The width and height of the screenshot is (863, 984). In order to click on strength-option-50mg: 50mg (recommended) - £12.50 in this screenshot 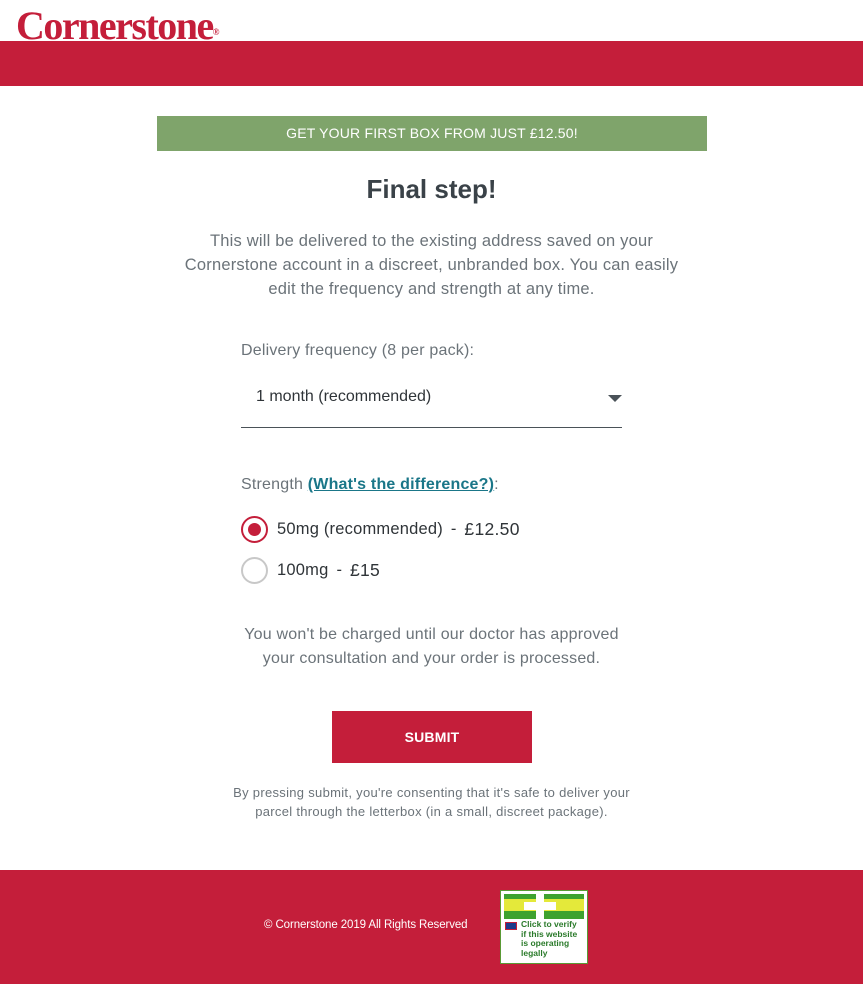, I will do `click(380, 529)`.